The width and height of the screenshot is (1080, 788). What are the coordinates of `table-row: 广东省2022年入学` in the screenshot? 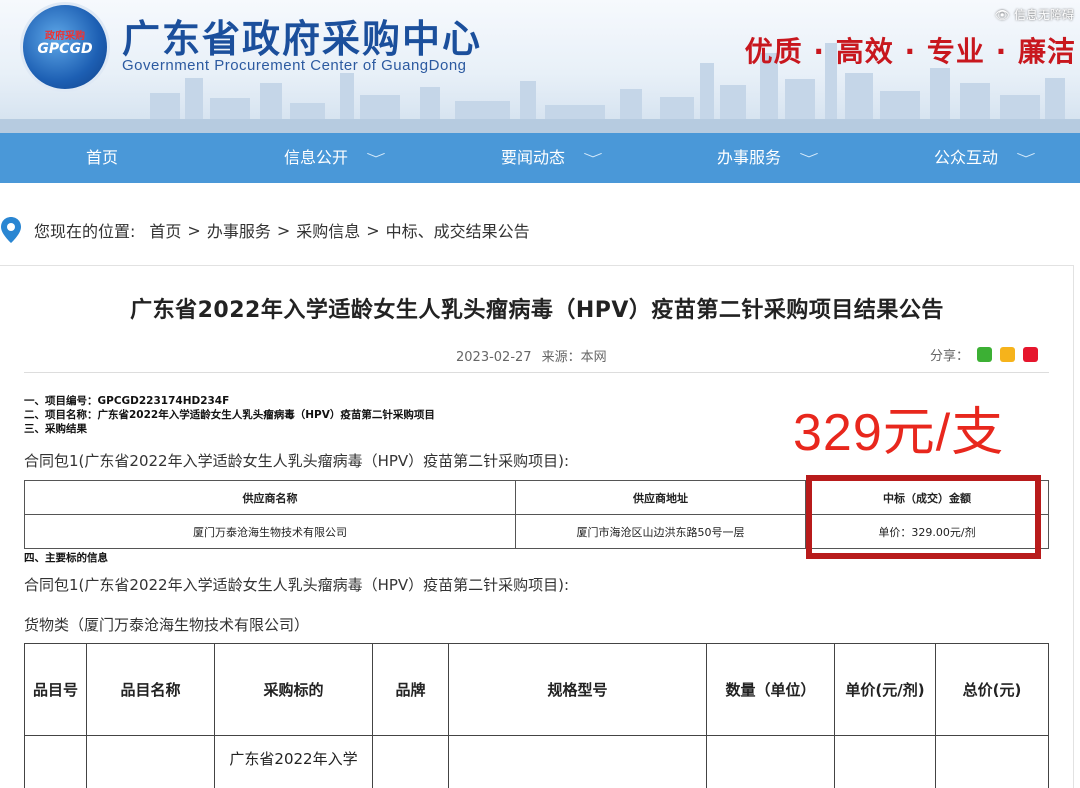 It's located at (536, 761).